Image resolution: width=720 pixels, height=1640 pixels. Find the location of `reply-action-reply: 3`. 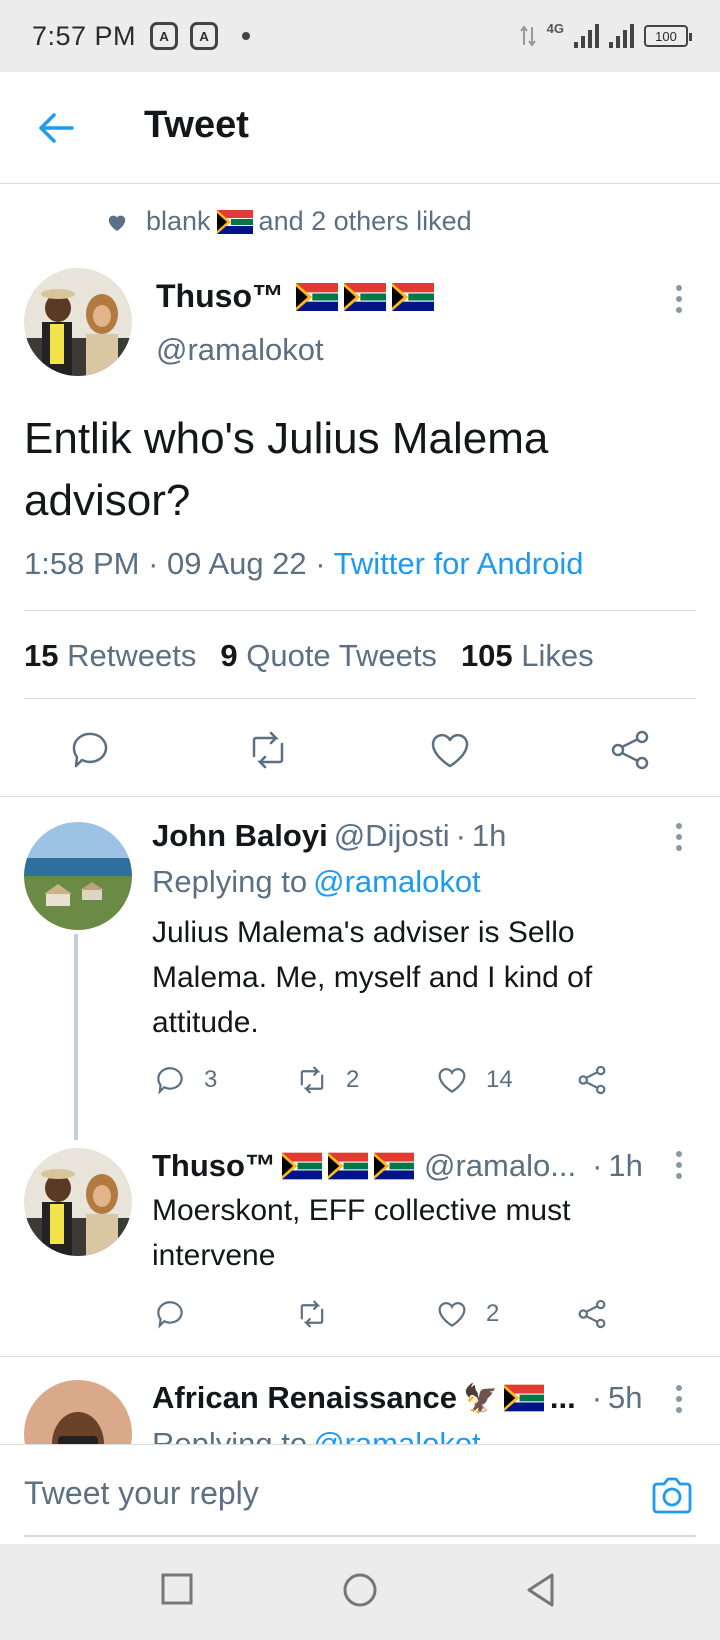

reply-action-reply: 3 is located at coordinates (185, 1080).